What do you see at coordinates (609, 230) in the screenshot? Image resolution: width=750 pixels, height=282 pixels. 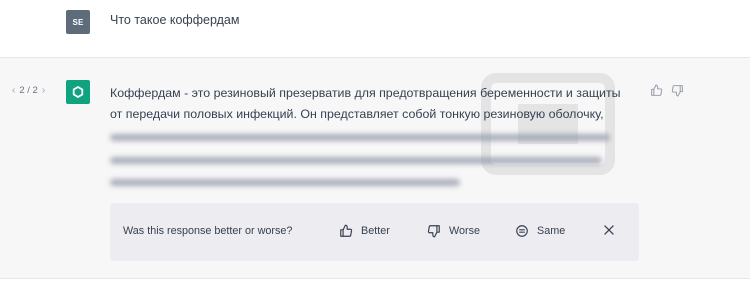 I see `close-icon` at bounding box center [609, 230].